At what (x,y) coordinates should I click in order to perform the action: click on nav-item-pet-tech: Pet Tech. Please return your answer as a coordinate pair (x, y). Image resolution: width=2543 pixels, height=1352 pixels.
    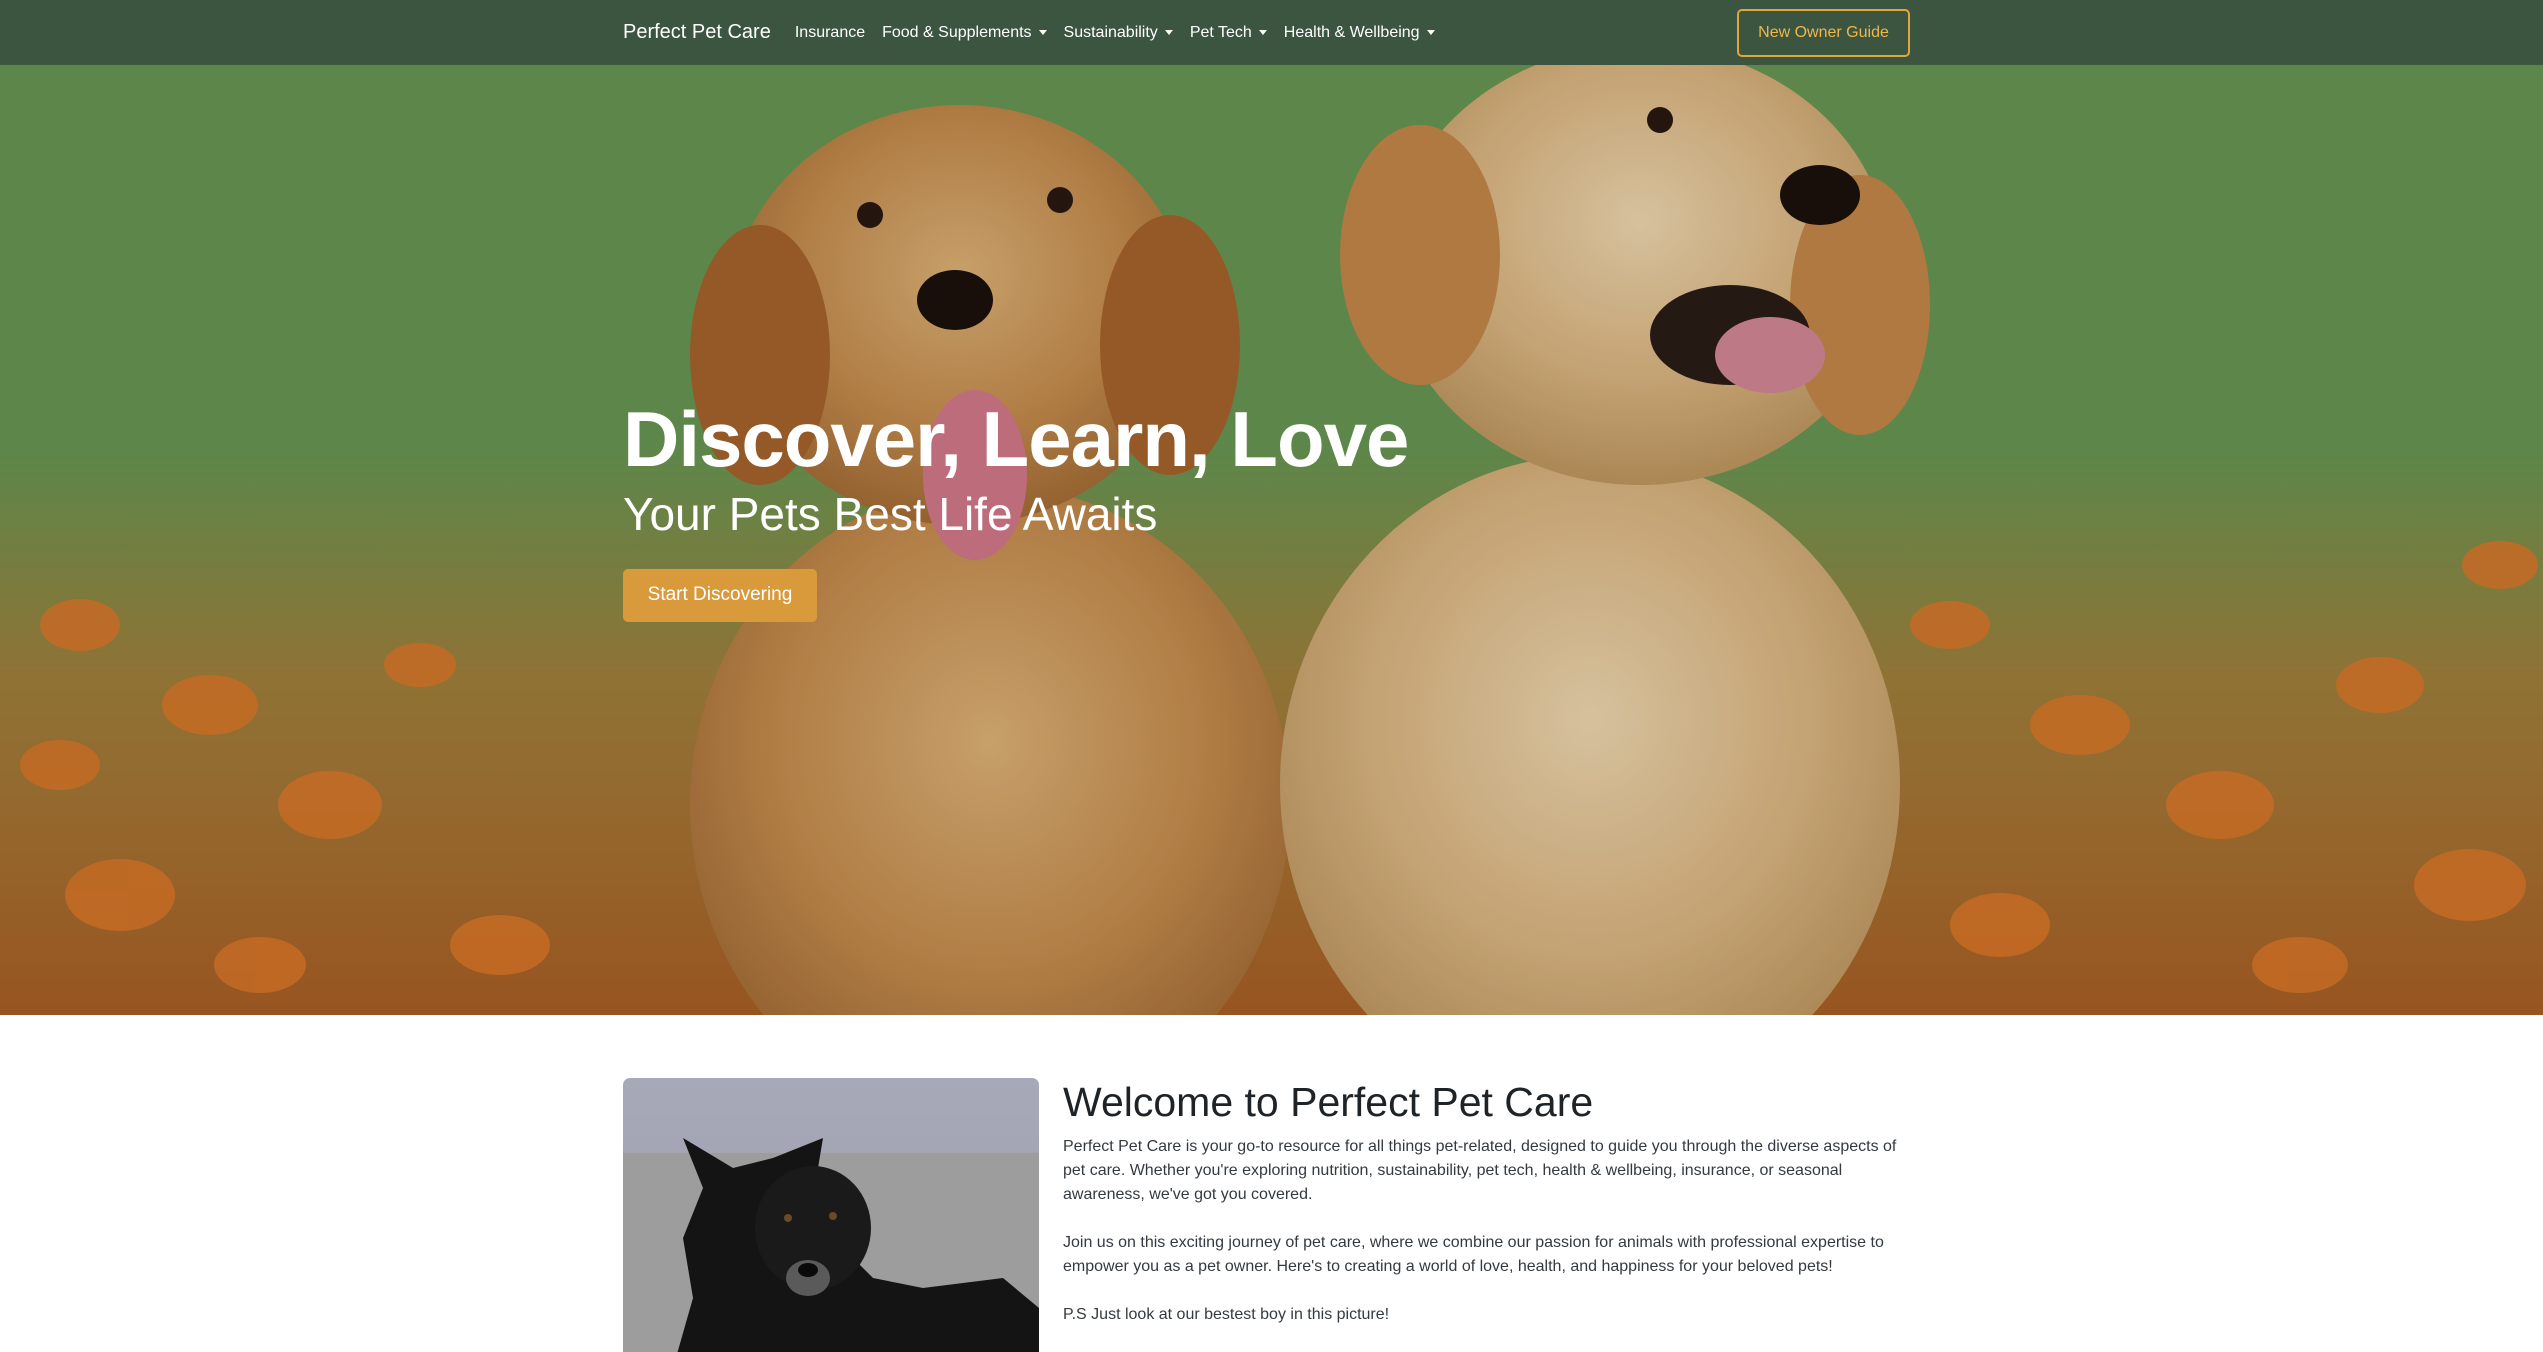
    Looking at the image, I should click on (1228, 33).